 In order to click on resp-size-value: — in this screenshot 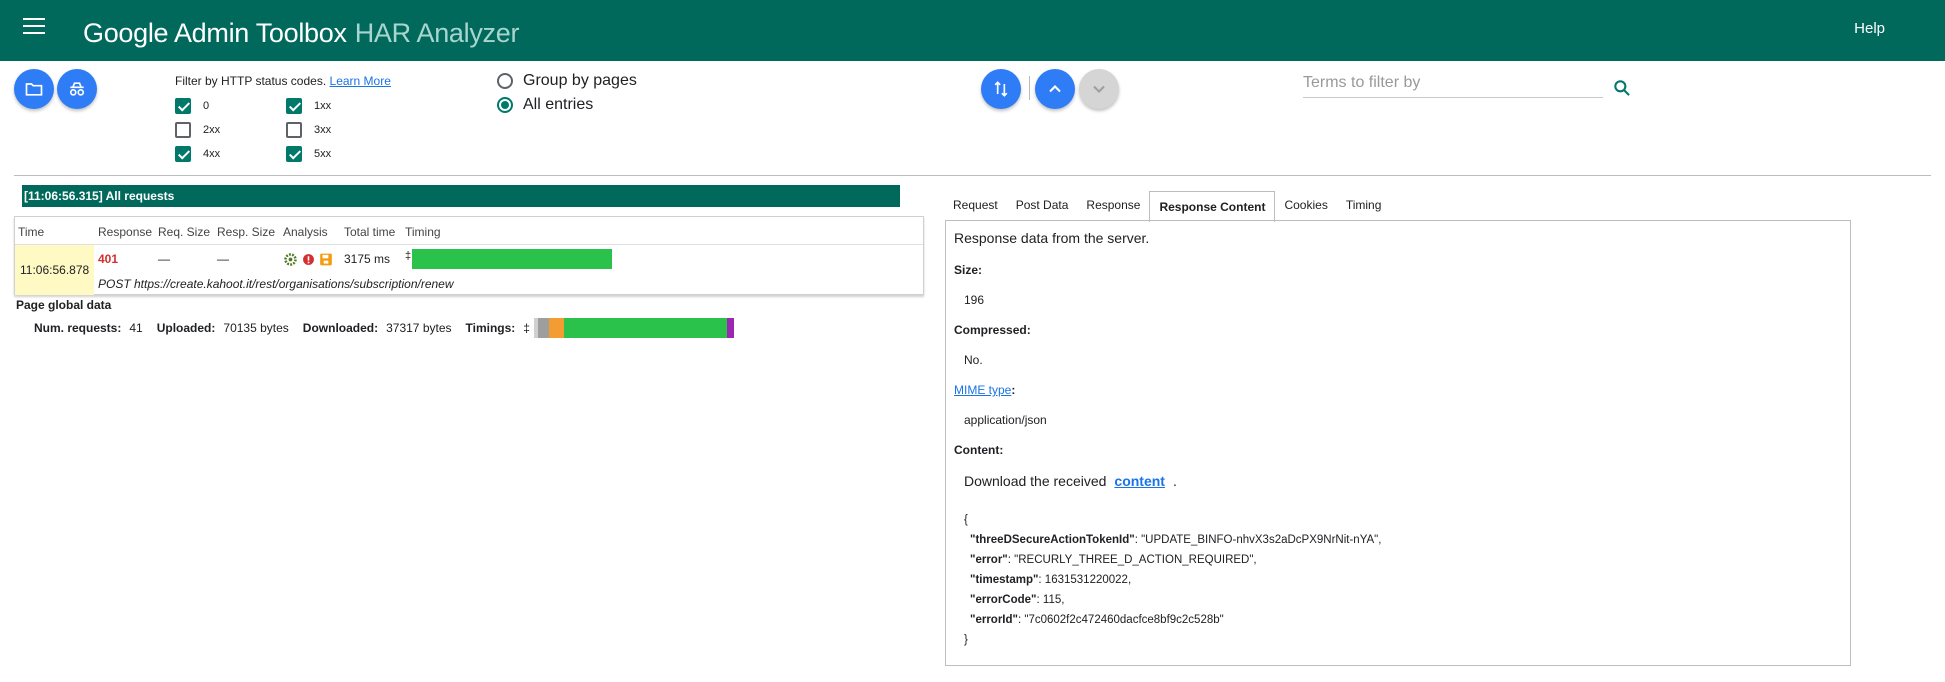, I will do `click(223, 259)`.